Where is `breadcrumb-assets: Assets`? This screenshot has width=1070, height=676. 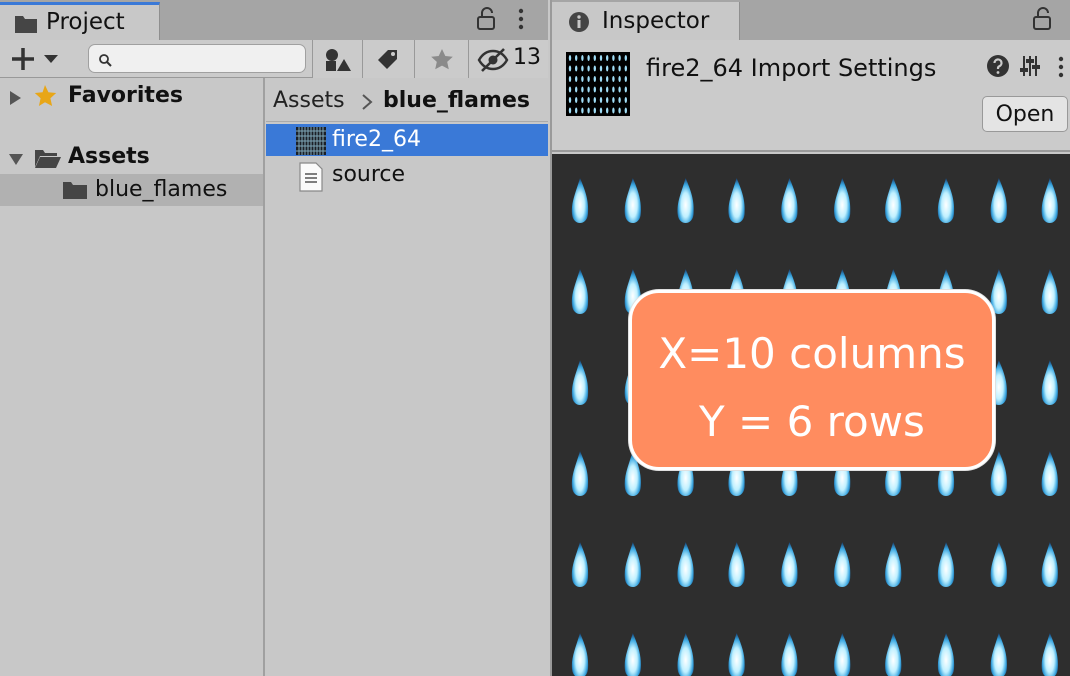 breadcrumb-assets: Assets is located at coordinates (309, 100).